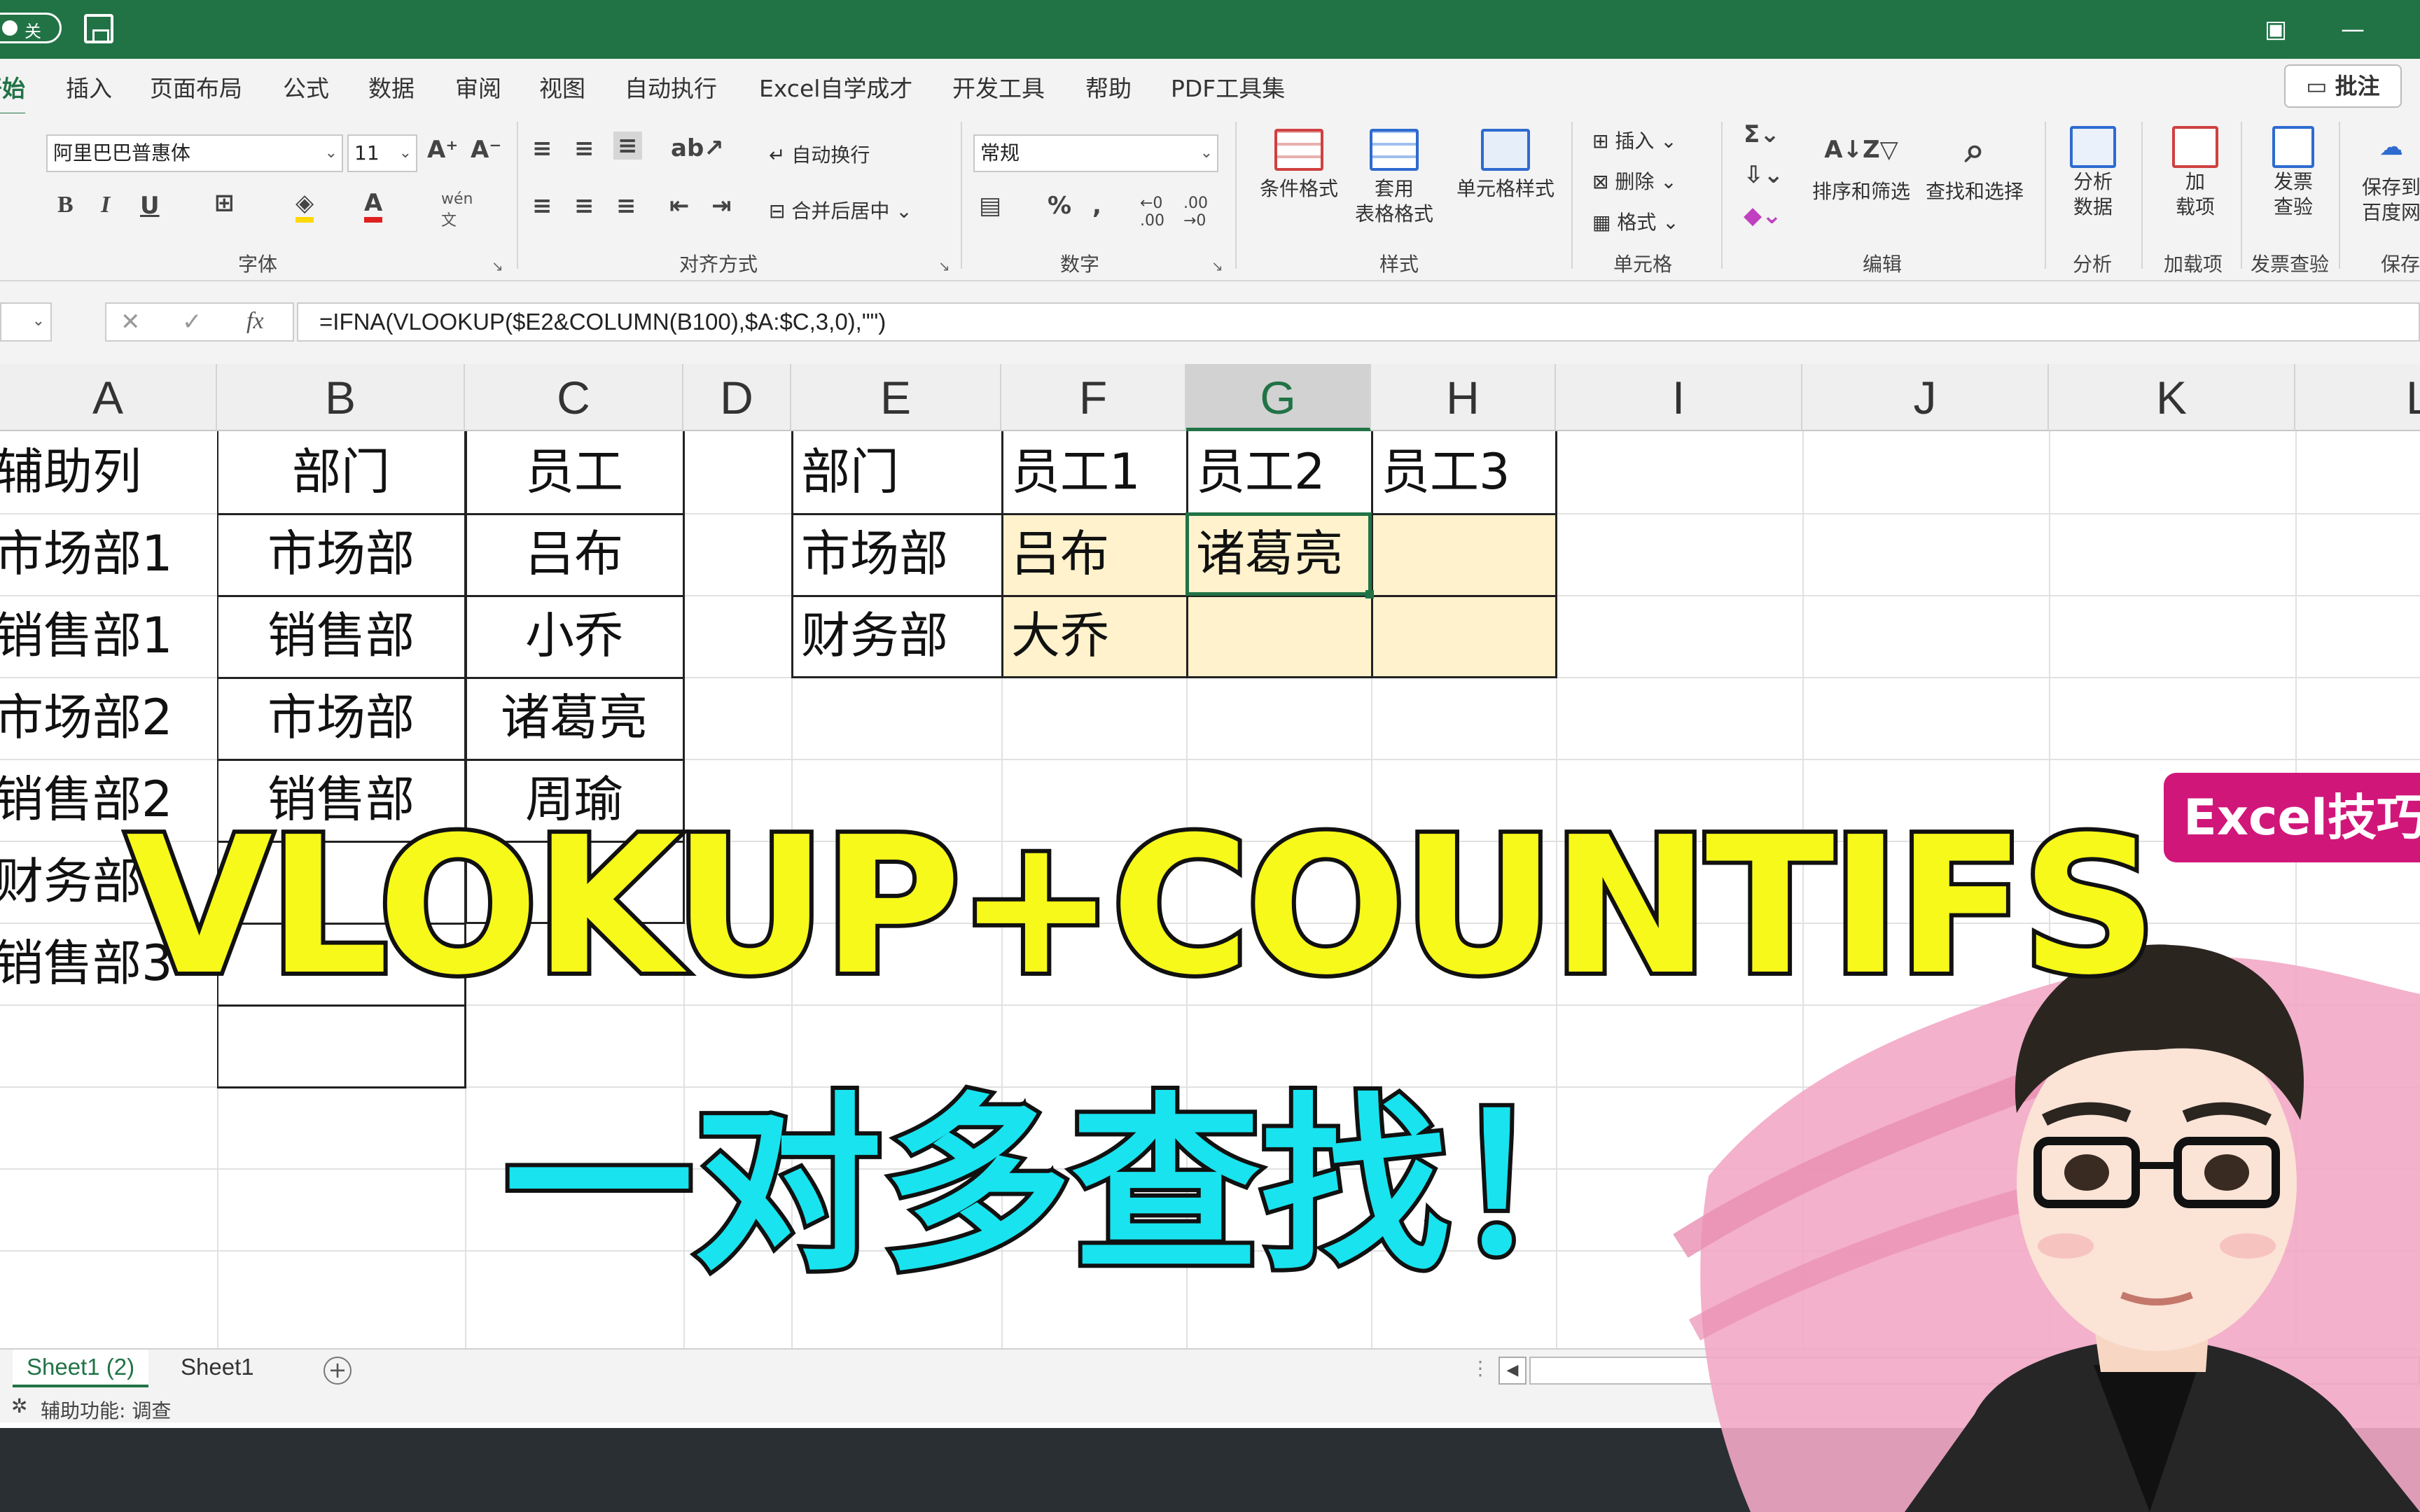 The height and width of the screenshot is (1512, 2420). I want to click on tab-view: 视图, so click(562, 87).